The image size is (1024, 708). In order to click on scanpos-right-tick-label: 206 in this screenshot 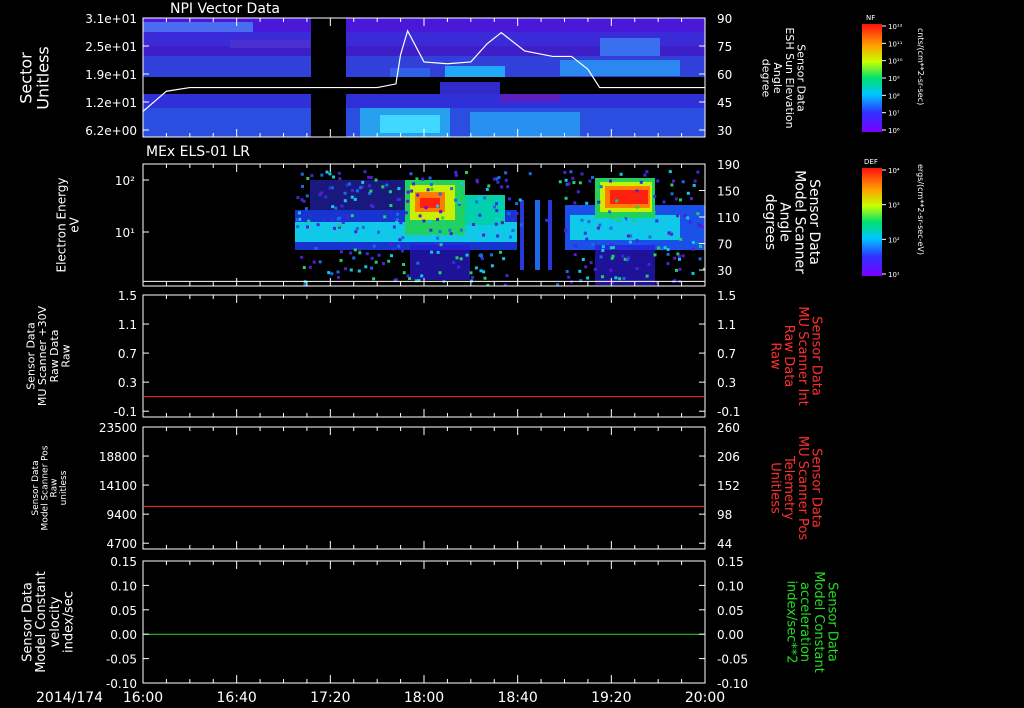, I will do `click(728, 457)`.